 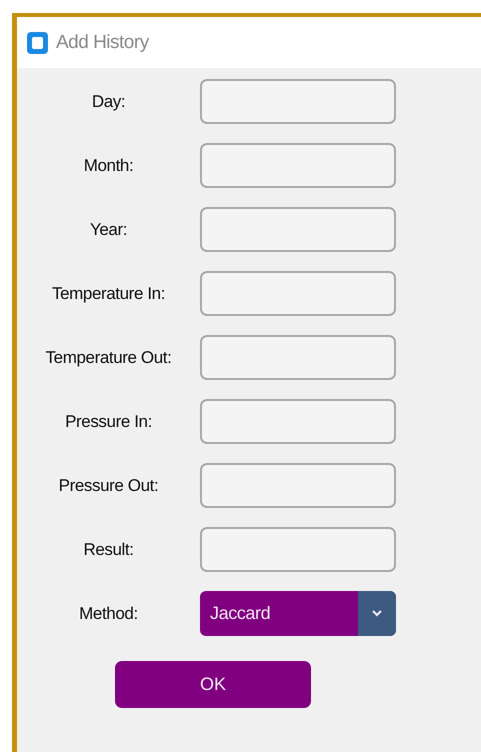 What do you see at coordinates (298, 613) in the screenshot?
I see `method-dropdown: Jaccard` at bounding box center [298, 613].